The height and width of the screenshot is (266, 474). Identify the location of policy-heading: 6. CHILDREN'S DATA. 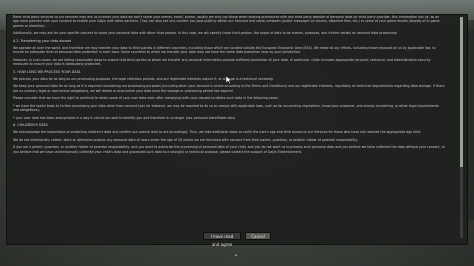
(30, 124).